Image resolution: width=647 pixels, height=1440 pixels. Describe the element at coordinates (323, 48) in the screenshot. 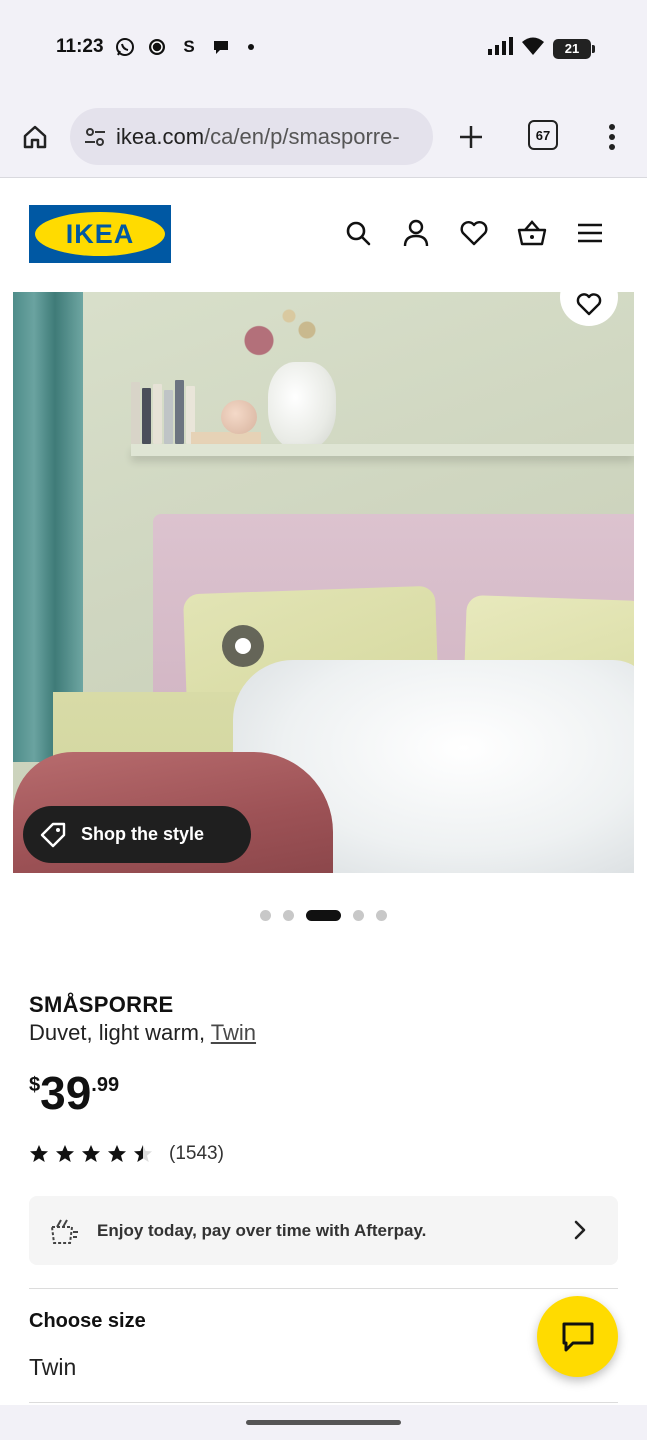

I see `status-bar: 11:23 S 21` at that location.